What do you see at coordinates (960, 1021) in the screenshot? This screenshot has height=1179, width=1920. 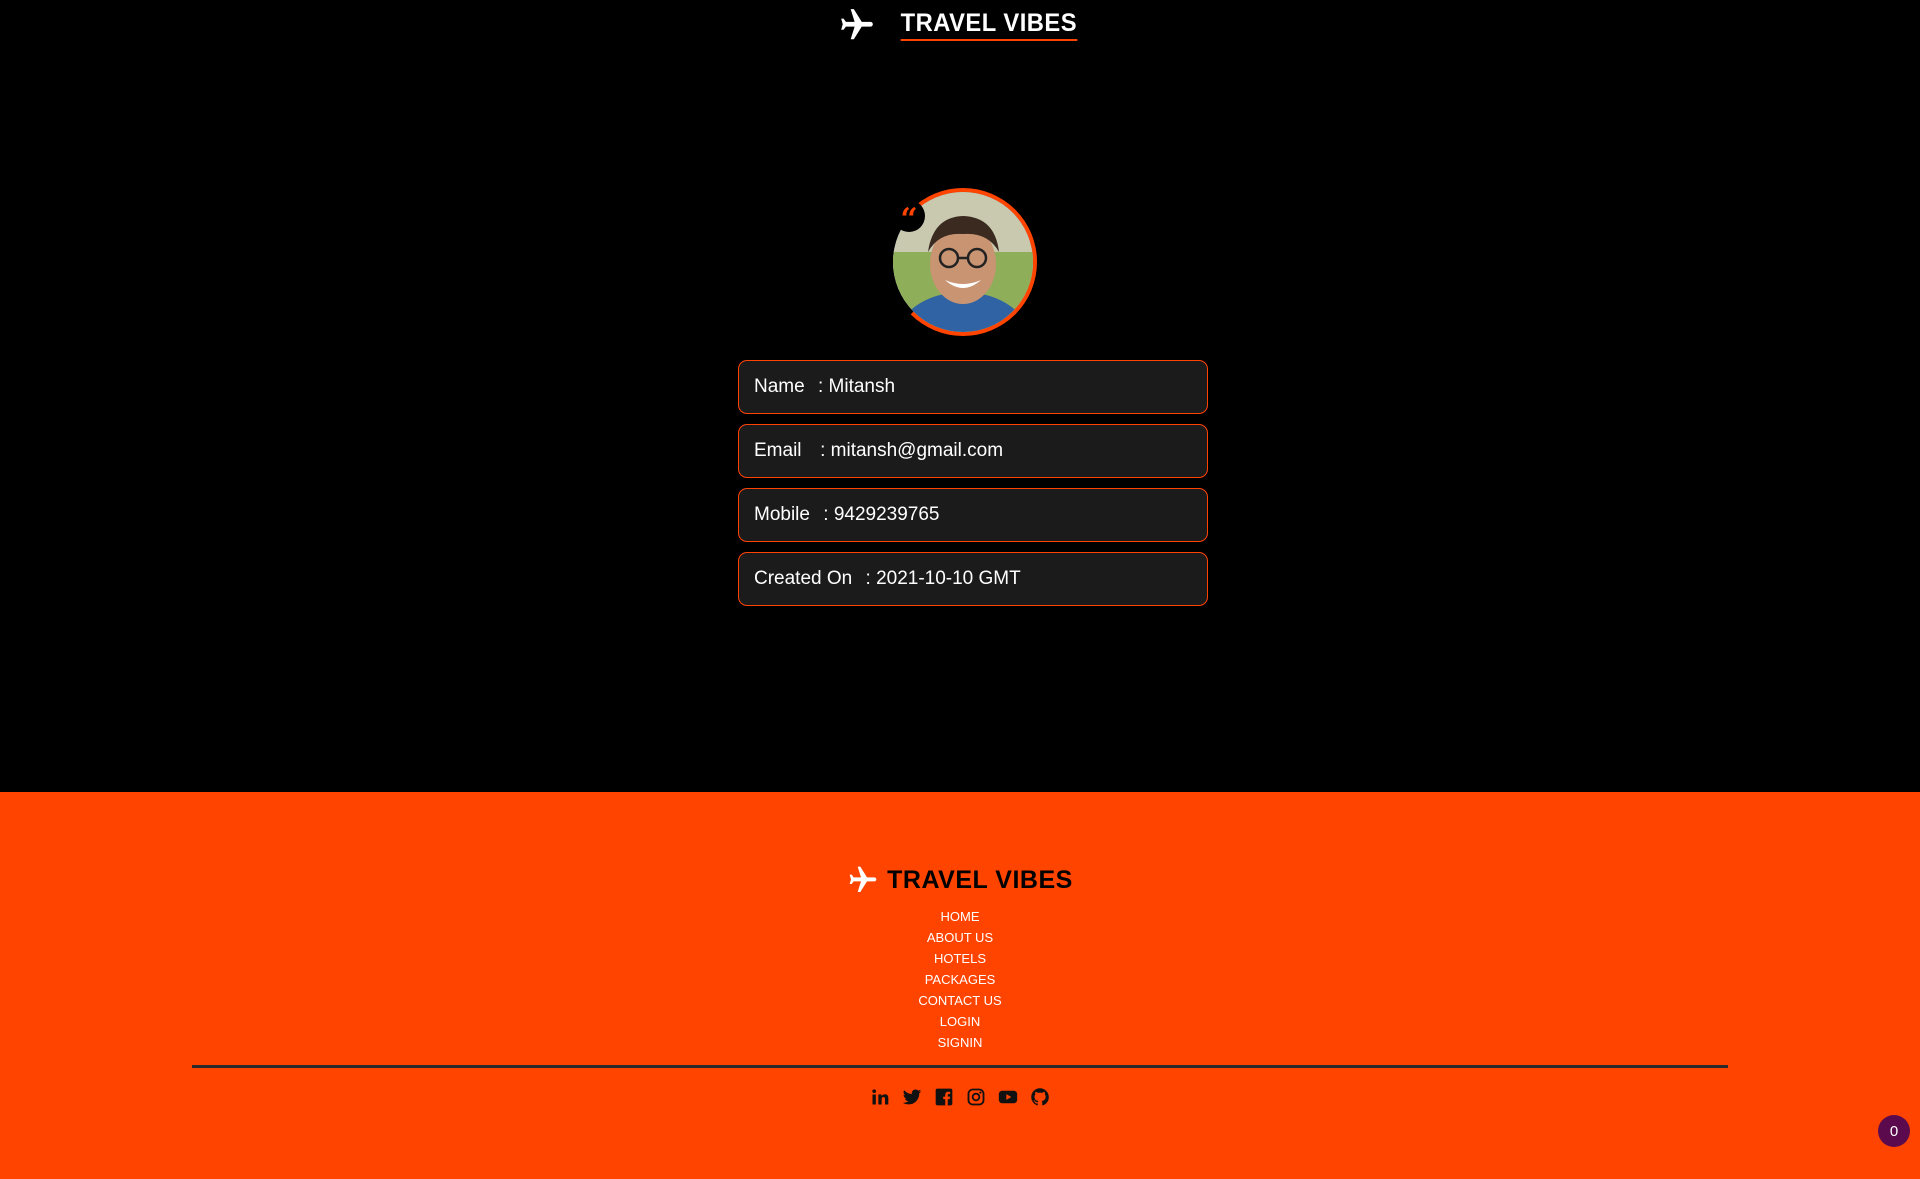 I see `footer-link-login: LOGIN` at bounding box center [960, 1021].